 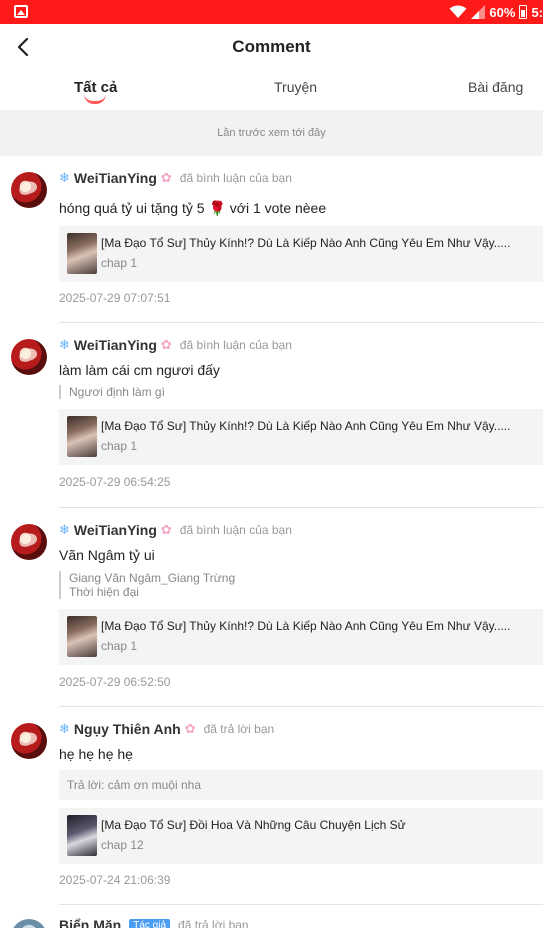 What do you see at coordinates (271, 12) in the screenshot?
I see `status-bar: 60% 5:` at bounding box center [271, 12].